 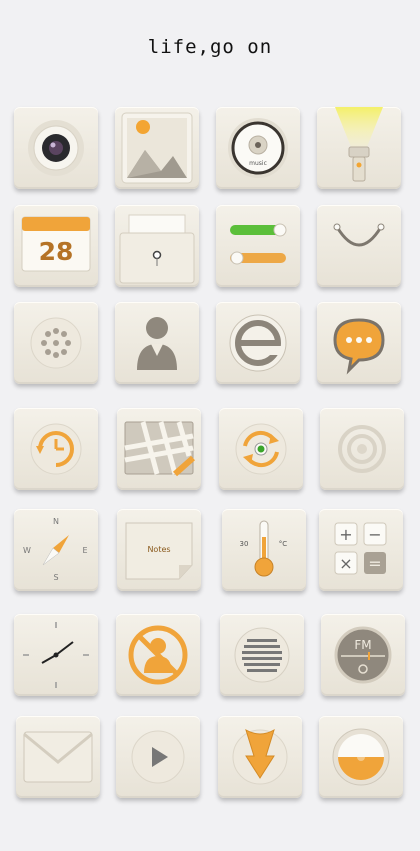 What do you see at coordinates (84, 550) in the screenshot?
I see `compass-e: E` at bounding box center [84, 550].